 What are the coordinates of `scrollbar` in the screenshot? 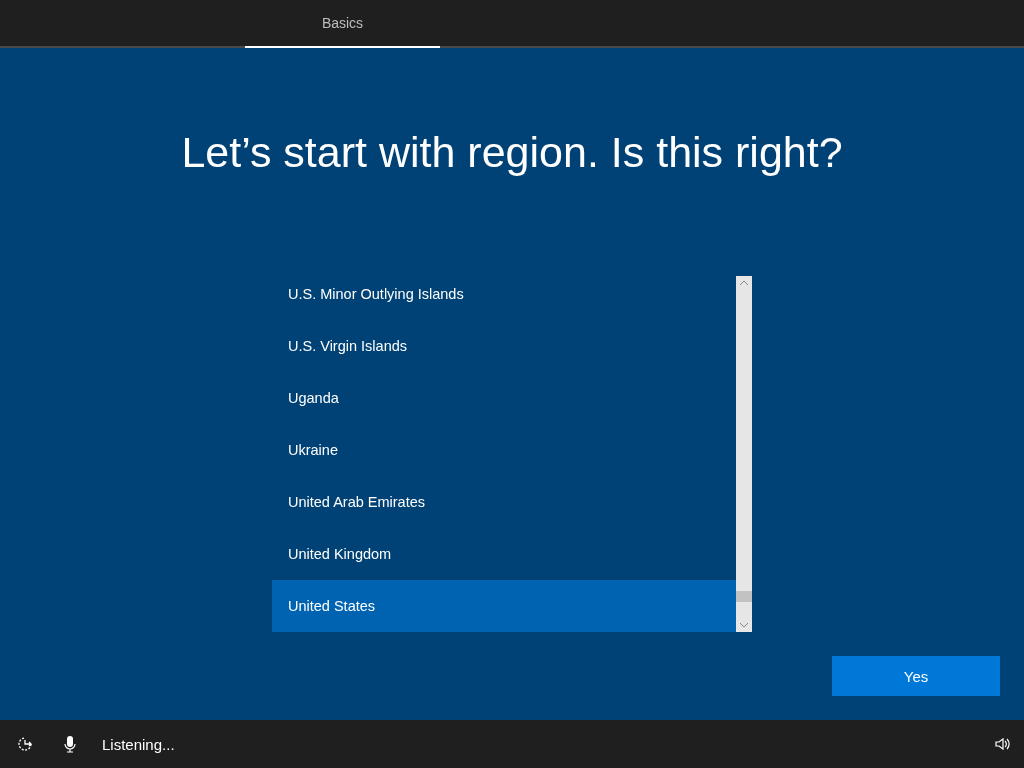 It's located at (744, 454).